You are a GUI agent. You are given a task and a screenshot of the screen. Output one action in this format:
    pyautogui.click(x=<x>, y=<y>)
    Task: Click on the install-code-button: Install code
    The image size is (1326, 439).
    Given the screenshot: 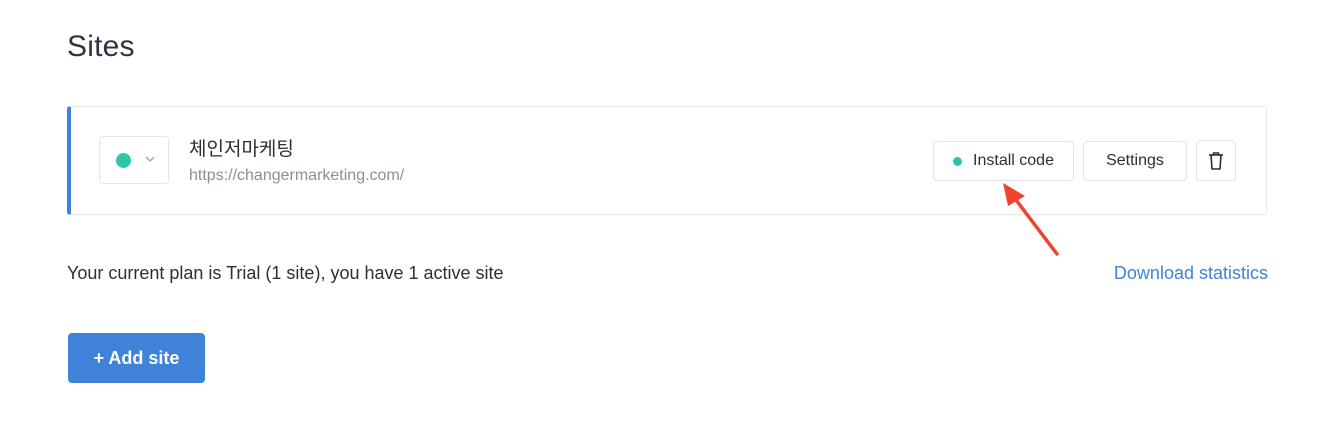 What is the action you would take?
    pyautogui.click(x=1003, y=161)
    